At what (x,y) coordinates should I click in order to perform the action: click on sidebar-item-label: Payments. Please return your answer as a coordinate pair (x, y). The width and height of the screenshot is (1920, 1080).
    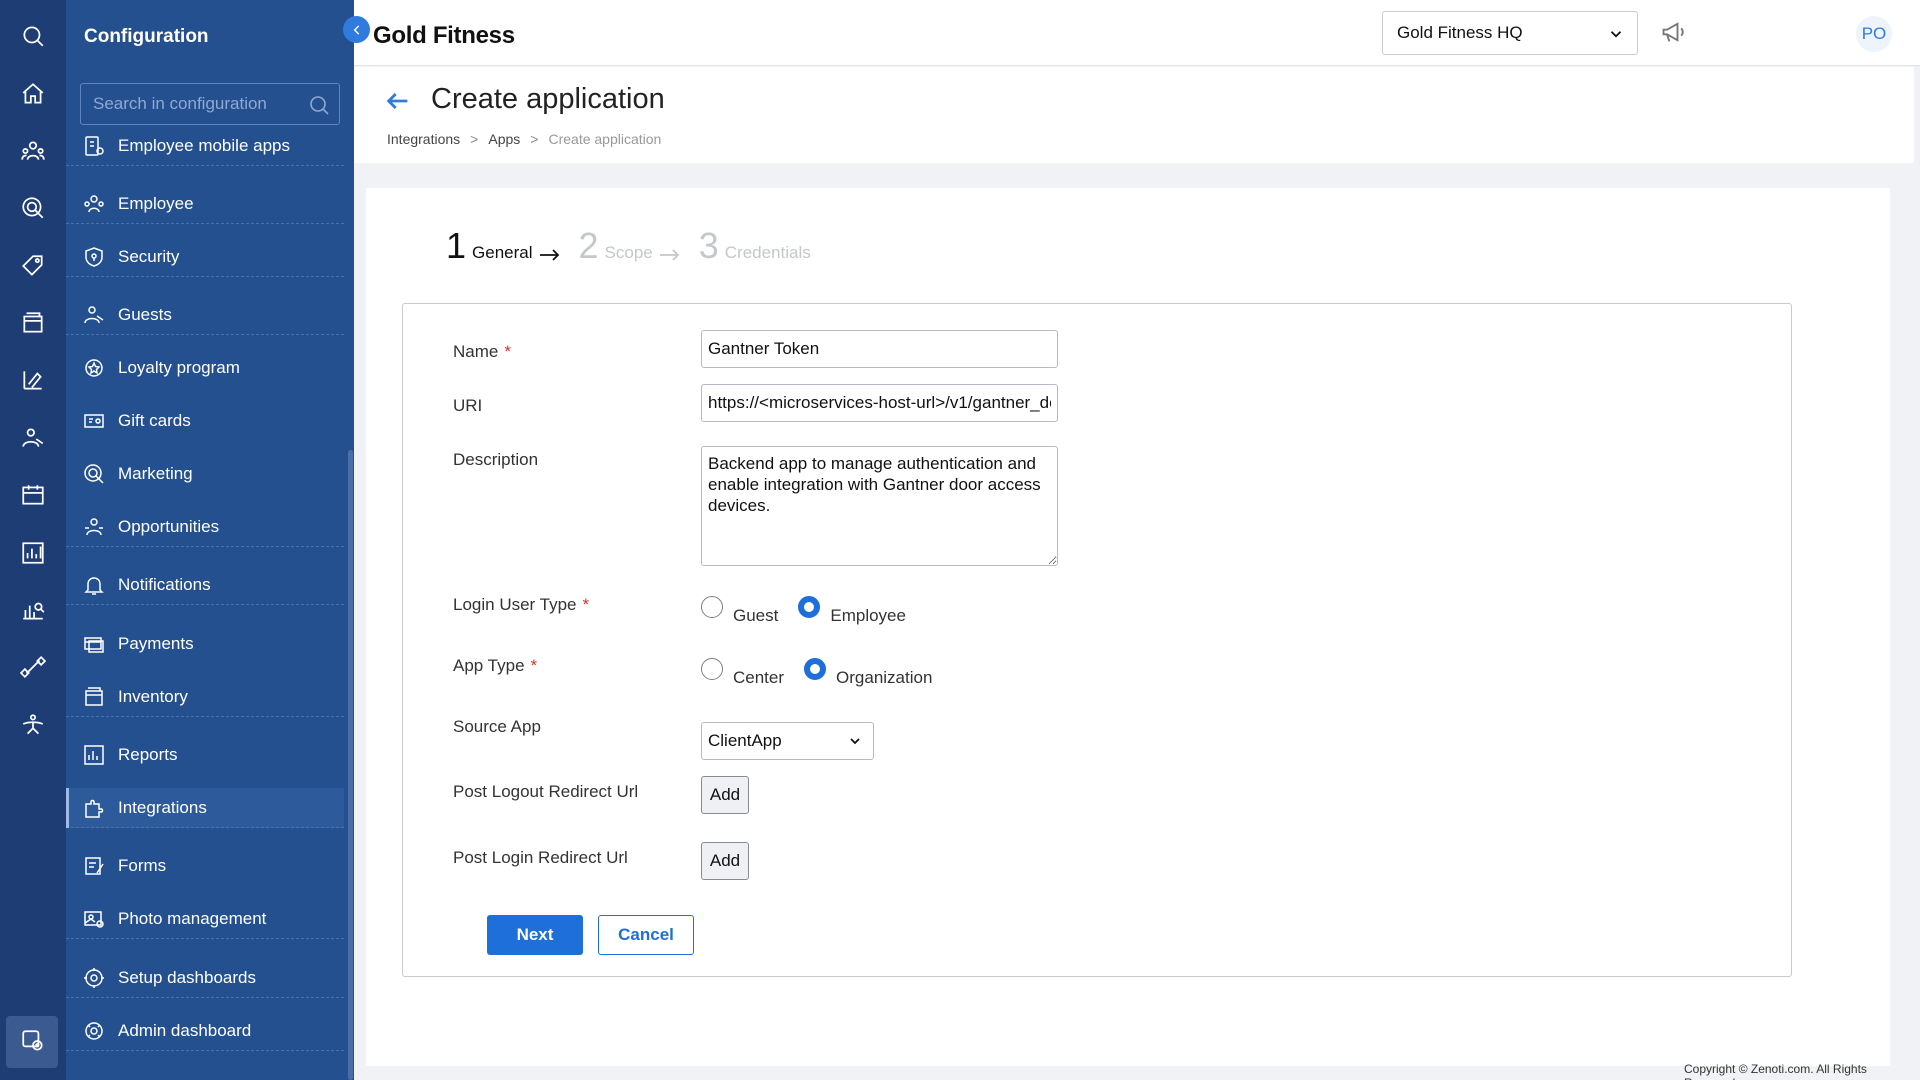
    Looking at the image, I should click on (156, 643).